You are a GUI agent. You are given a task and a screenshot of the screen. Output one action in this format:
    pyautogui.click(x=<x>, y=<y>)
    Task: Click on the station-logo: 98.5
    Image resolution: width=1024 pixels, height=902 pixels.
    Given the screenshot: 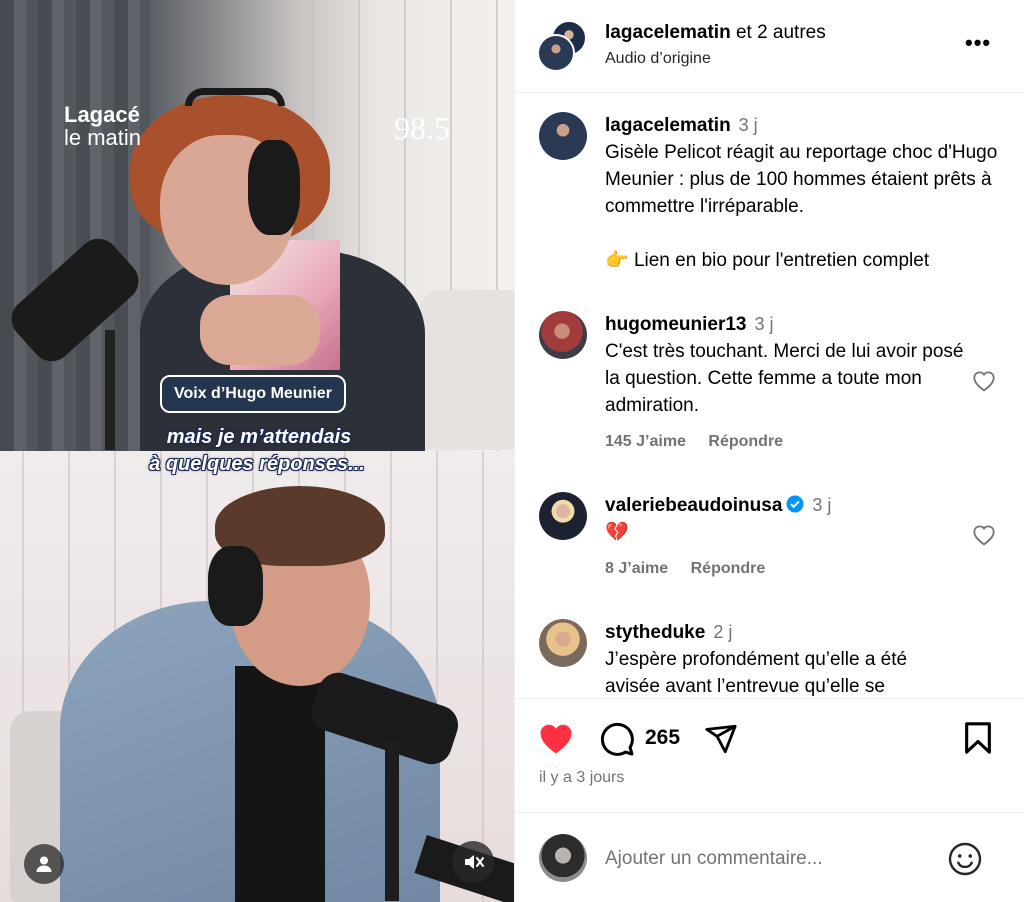 What is the action you would take?
    pyautogui.click(x=422, y=128)
    